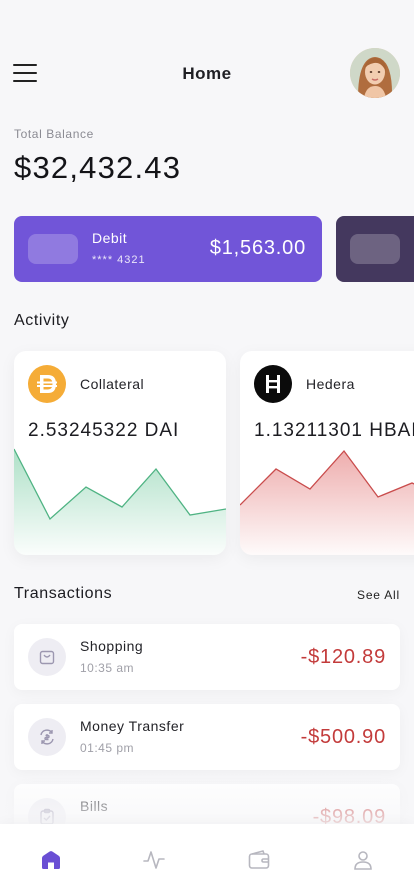  I want to click on total-balance-label: Total Balance, so click(54, 134).